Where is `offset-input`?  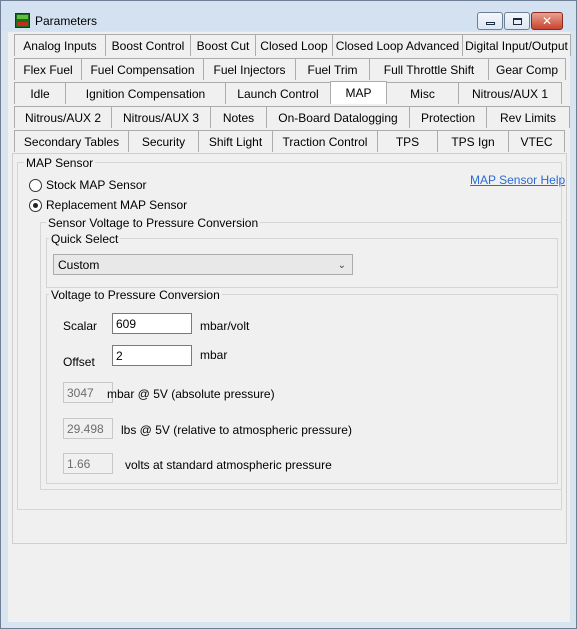
offset-input is located at coordinates (152, 355).